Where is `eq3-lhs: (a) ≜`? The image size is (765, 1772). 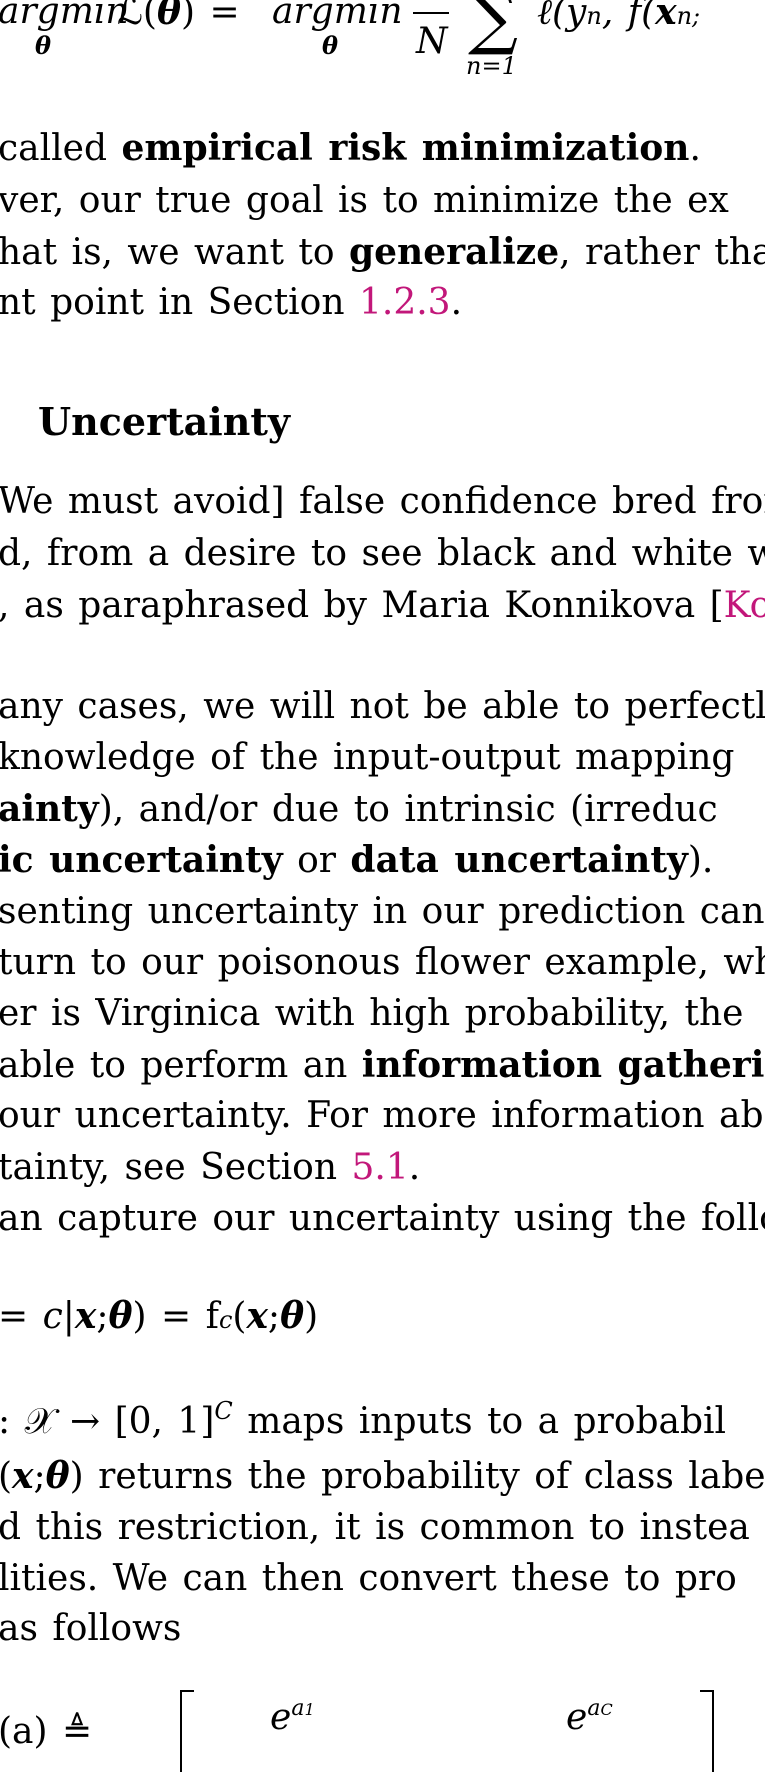
eq3-lhs: (a) ≜ is located at coordinates (46, 1731).